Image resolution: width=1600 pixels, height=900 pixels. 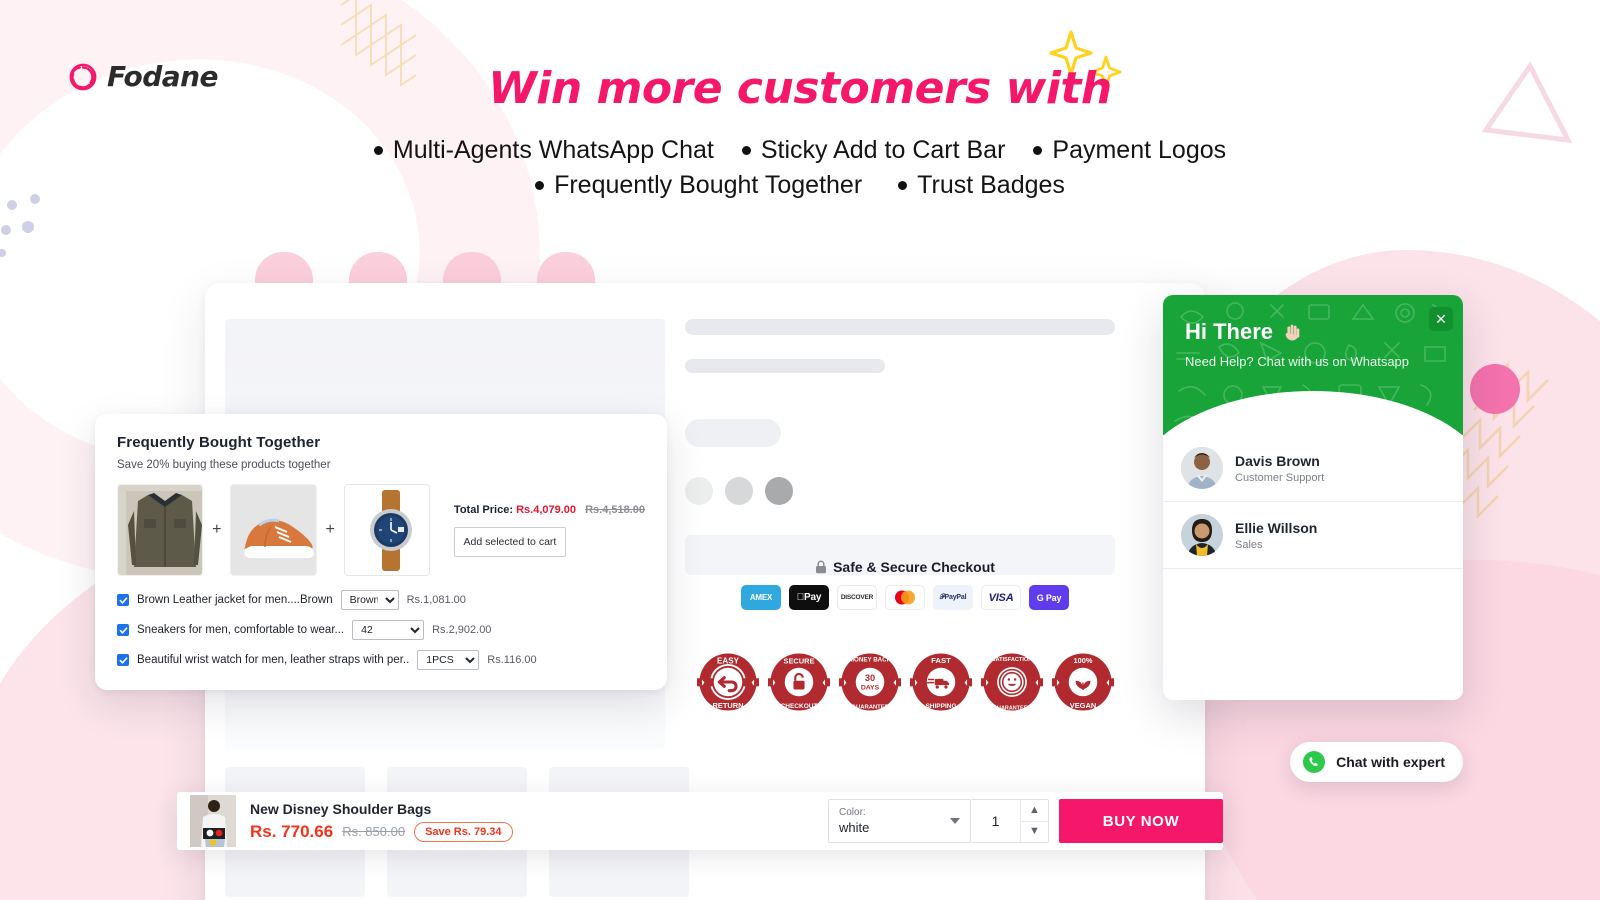 What do you see at coordinates (941, 660) in the screenshot?
I see `svg-text: FAST` at bounding box center [941, 660].